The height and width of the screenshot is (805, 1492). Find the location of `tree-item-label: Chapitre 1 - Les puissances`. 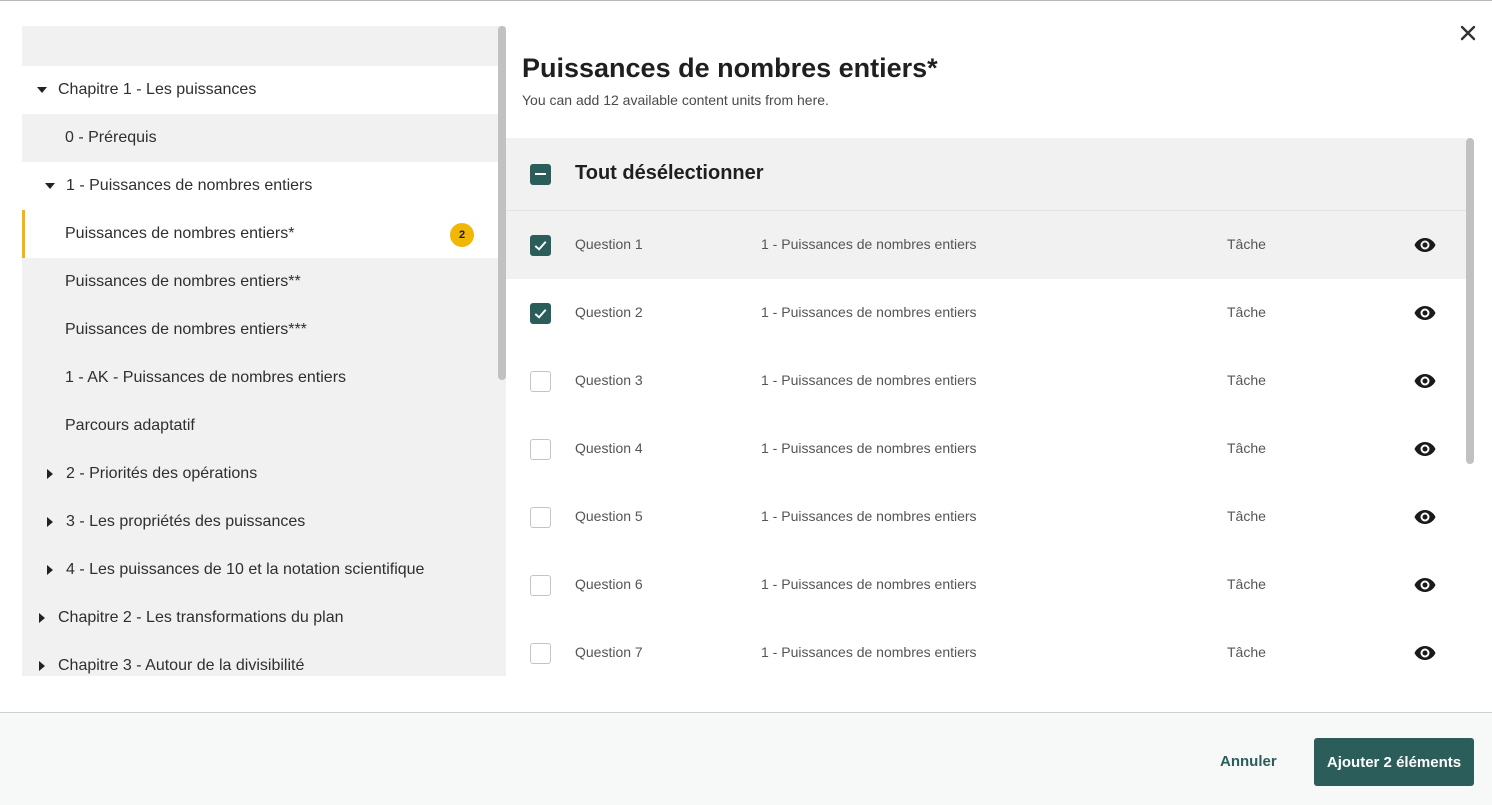

tree-item-label: Chapitre 1 - Les puissances is located at coordinates (157, 89).